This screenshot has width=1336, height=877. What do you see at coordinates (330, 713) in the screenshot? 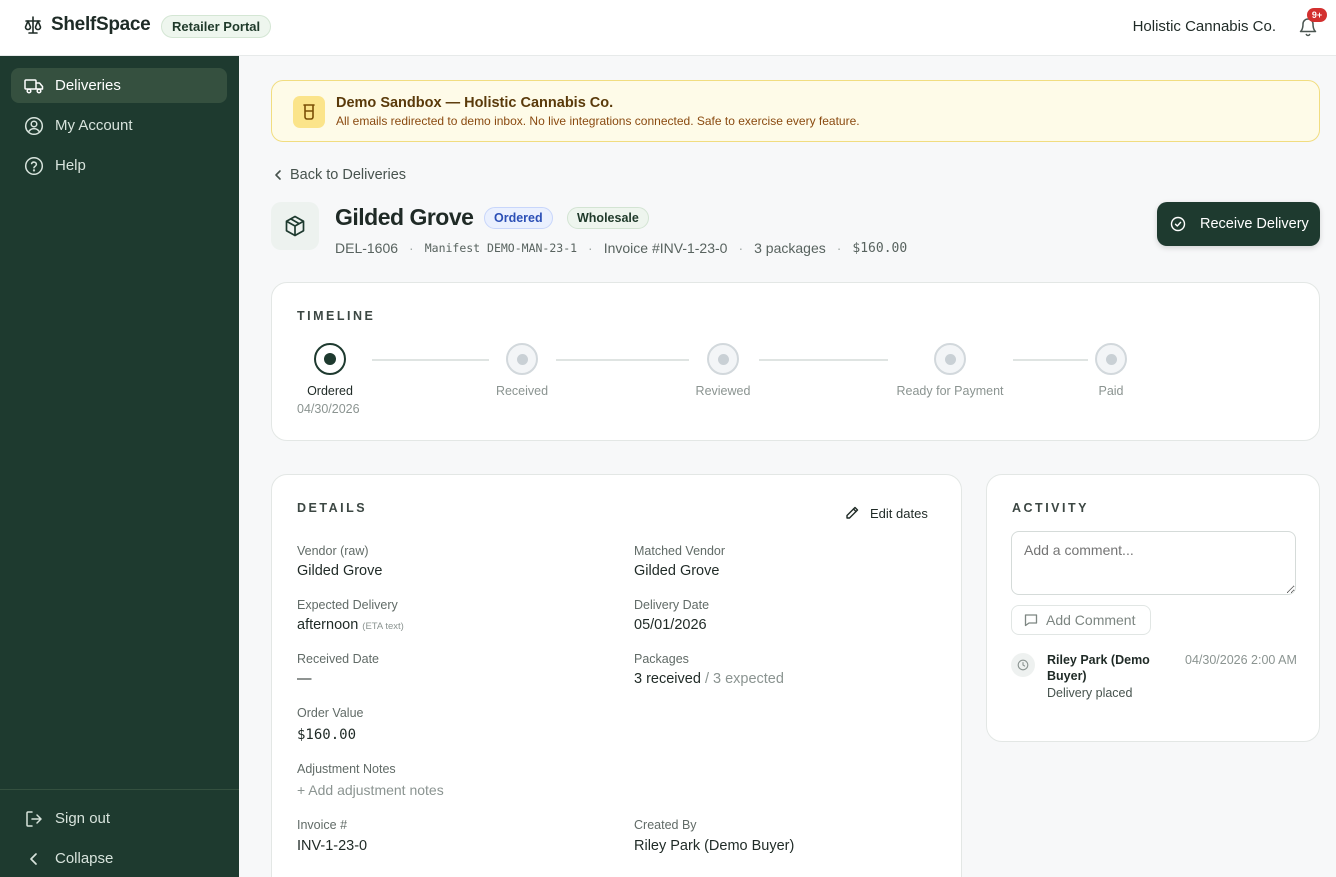
I see `order-value-label: Order Value` at bounding box center [330, 713].